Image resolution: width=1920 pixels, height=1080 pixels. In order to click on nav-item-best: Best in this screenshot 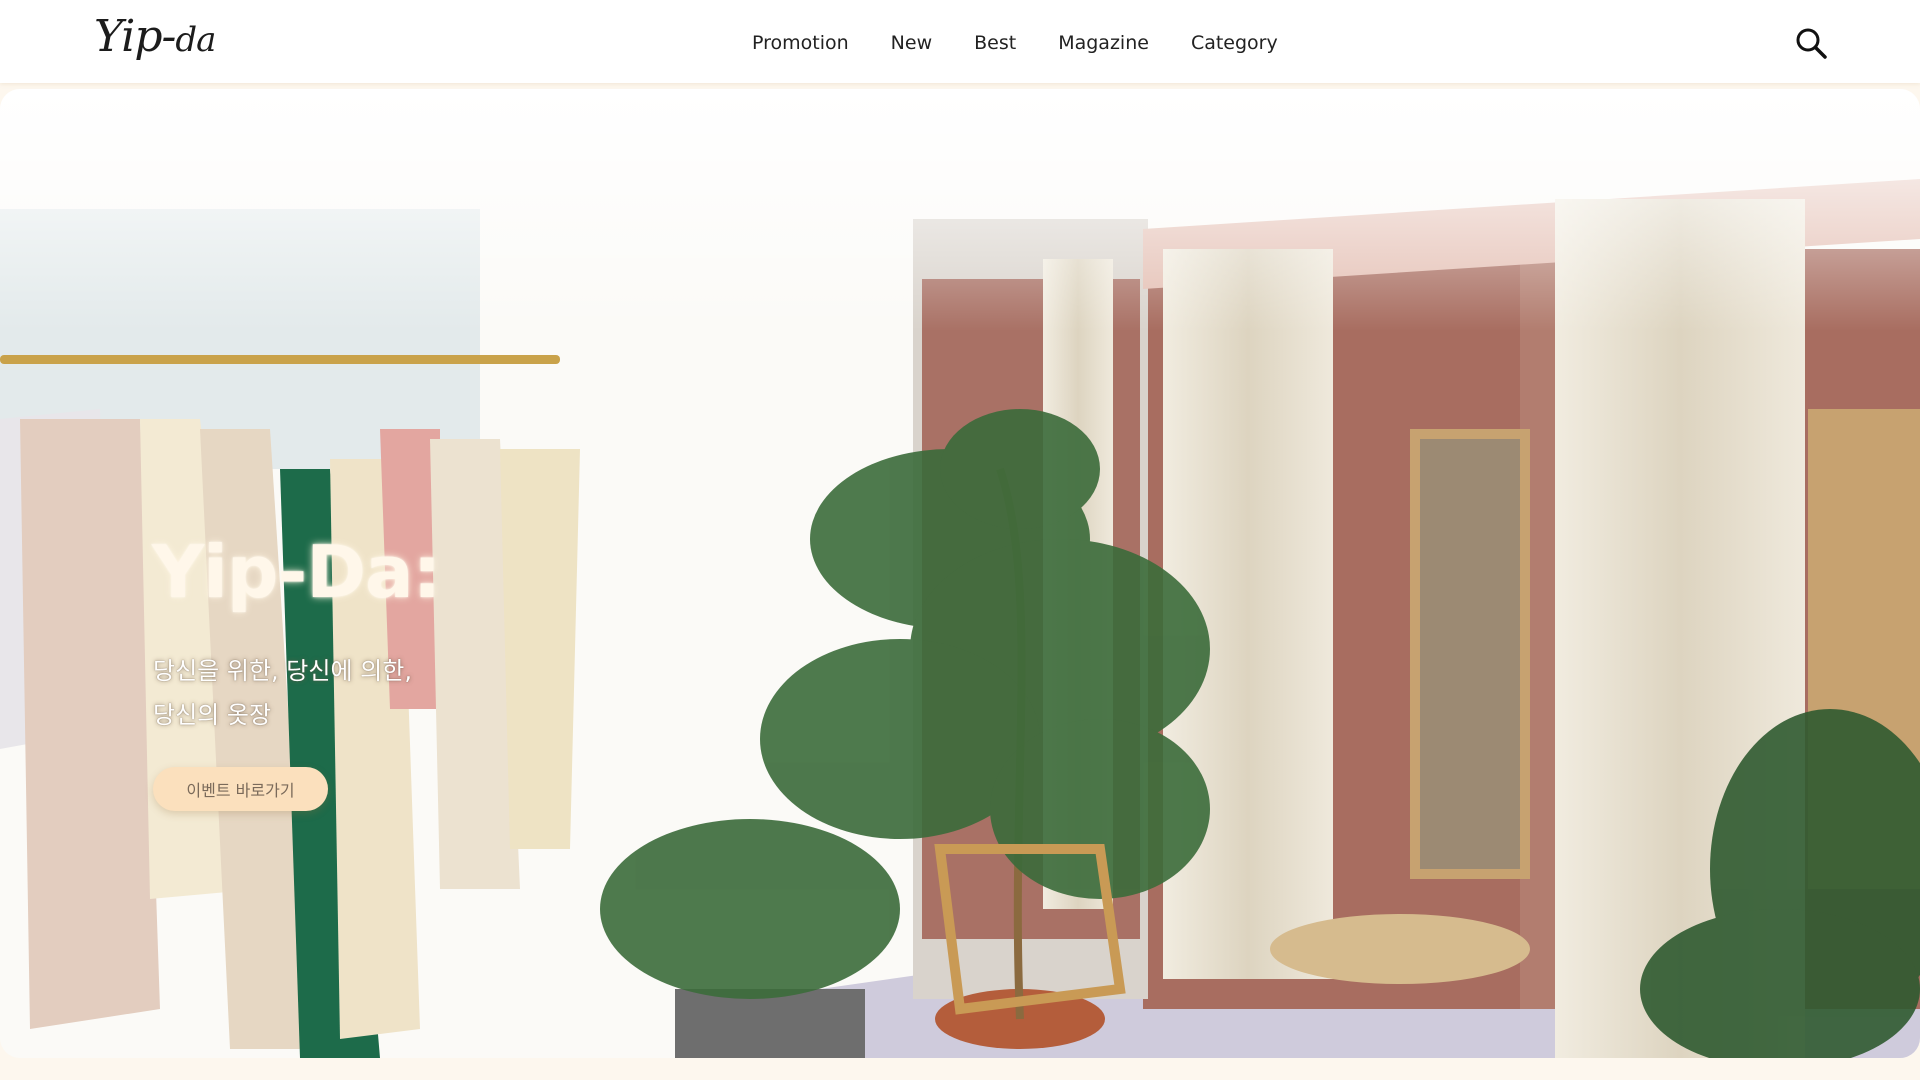, I will do `click(995, 43)`.